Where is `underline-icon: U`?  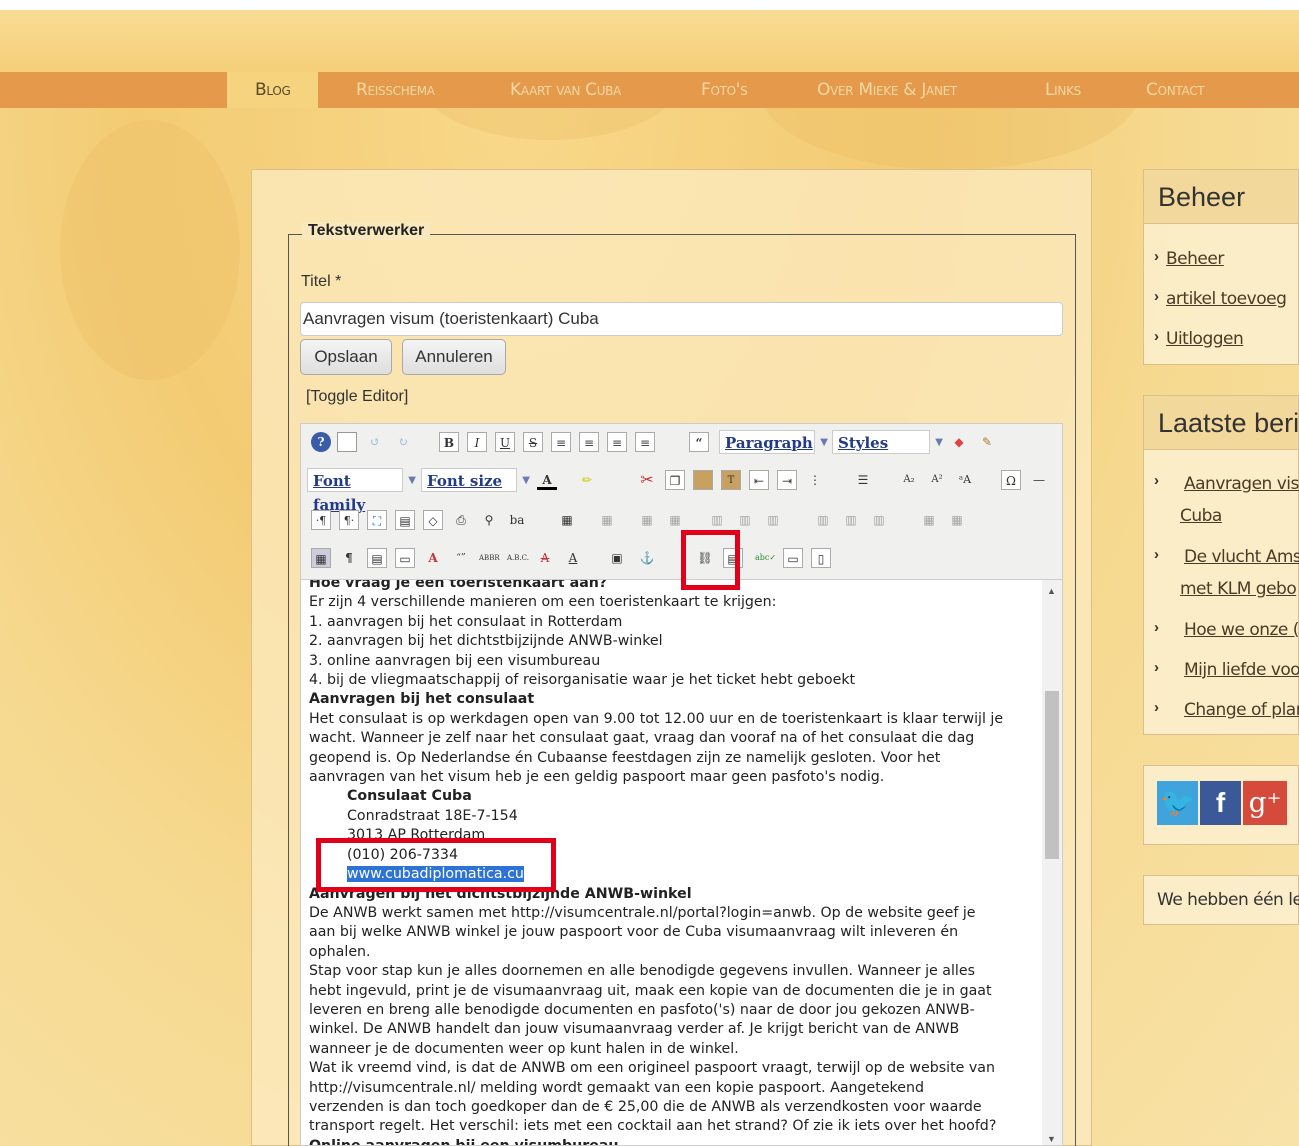
underline-icon: U is located at coordinates (505, 442).